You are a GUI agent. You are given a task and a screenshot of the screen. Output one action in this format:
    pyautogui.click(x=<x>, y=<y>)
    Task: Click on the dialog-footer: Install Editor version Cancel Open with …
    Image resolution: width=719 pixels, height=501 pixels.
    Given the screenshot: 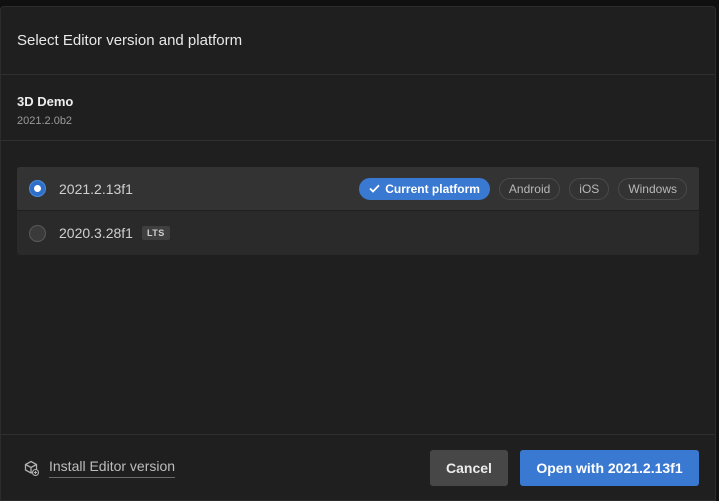 What is the action you would take?
    pyautogui.click(x=358, y=467)
    